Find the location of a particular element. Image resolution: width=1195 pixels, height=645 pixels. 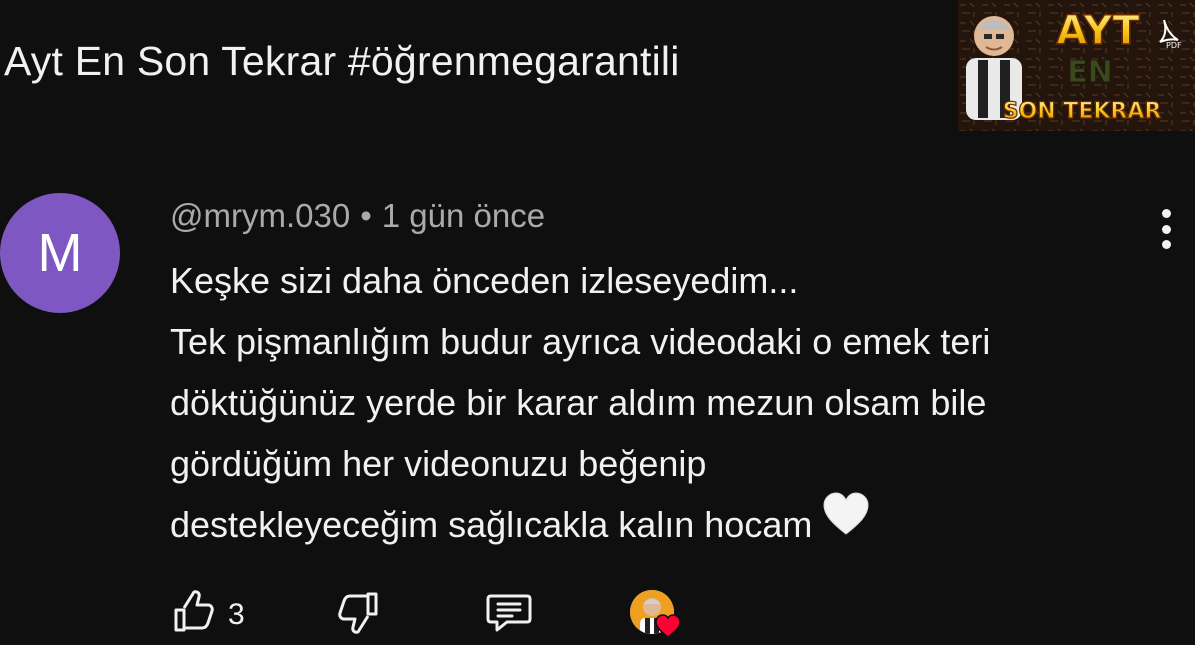

avatar-letter: M is located at coordinates (60, 253).